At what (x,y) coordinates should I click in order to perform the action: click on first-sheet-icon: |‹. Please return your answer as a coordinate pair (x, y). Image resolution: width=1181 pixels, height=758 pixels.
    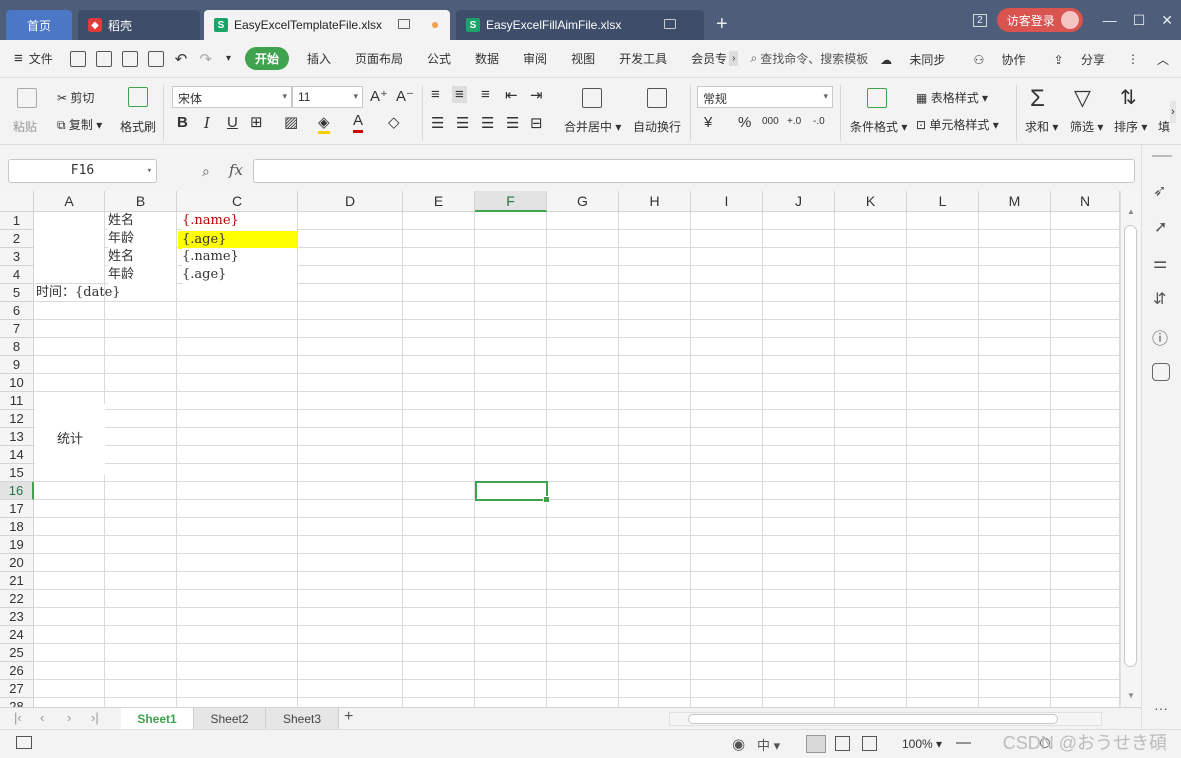
    Looking at the image, I should click on (18, 717).